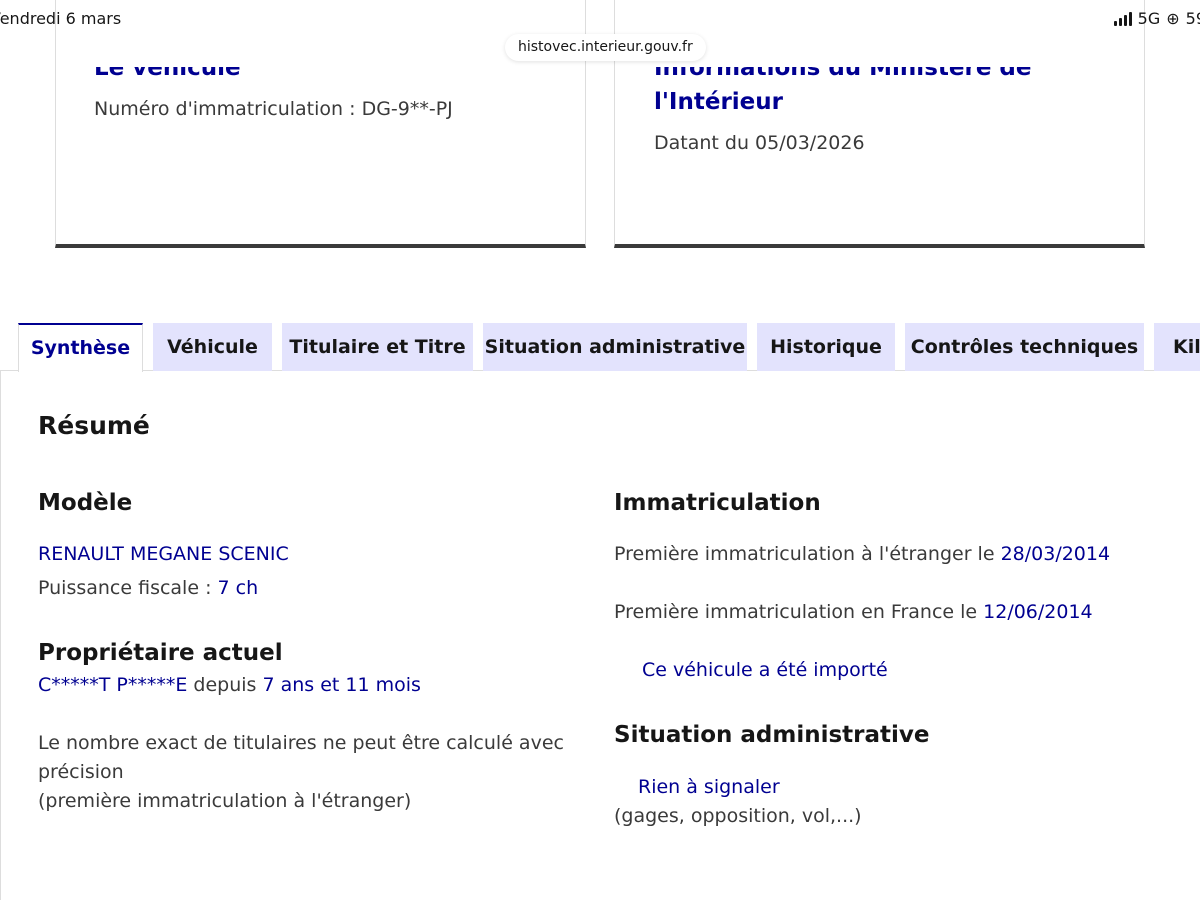  I want to click on panel-left-border, so click(0, 635).